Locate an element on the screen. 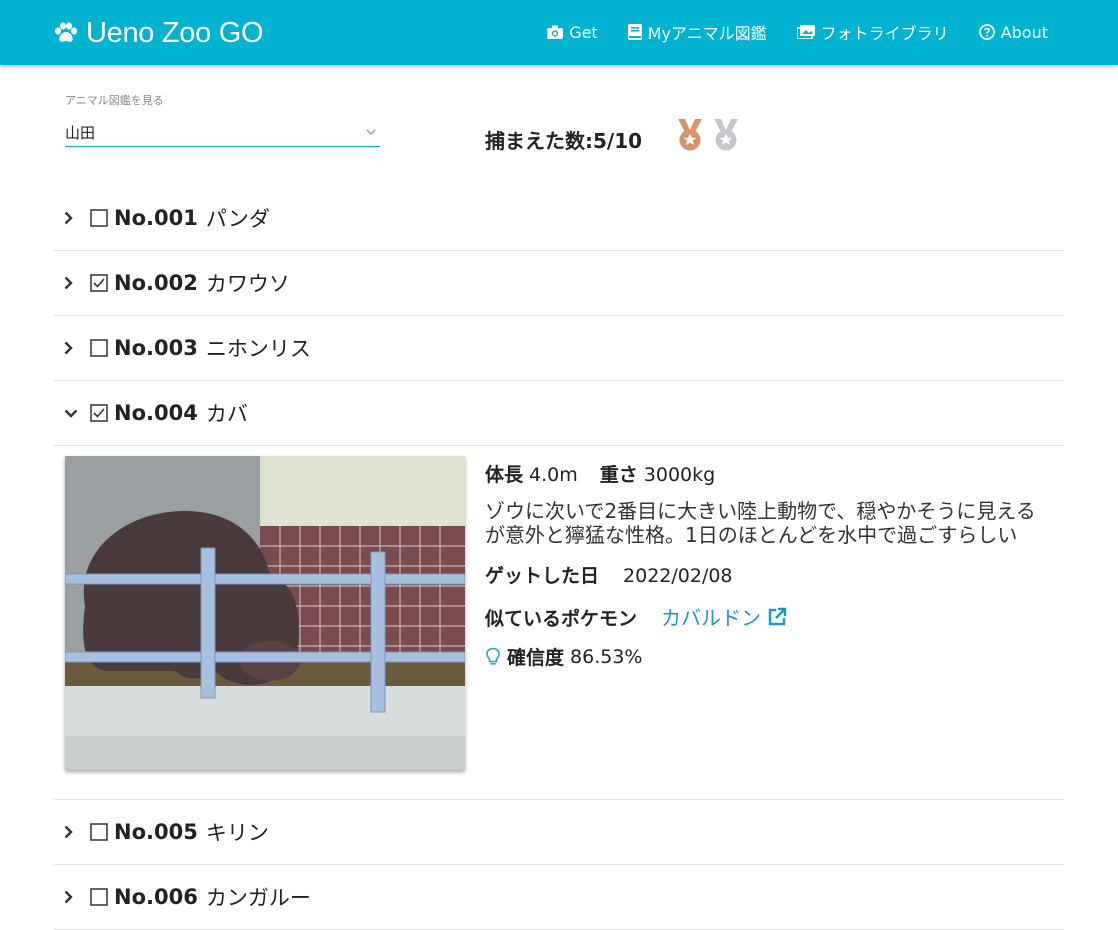 The width and height of the screenshot is (1118, 930). got-date-value: 2022/02/08 is located at coordinates (678, 576).